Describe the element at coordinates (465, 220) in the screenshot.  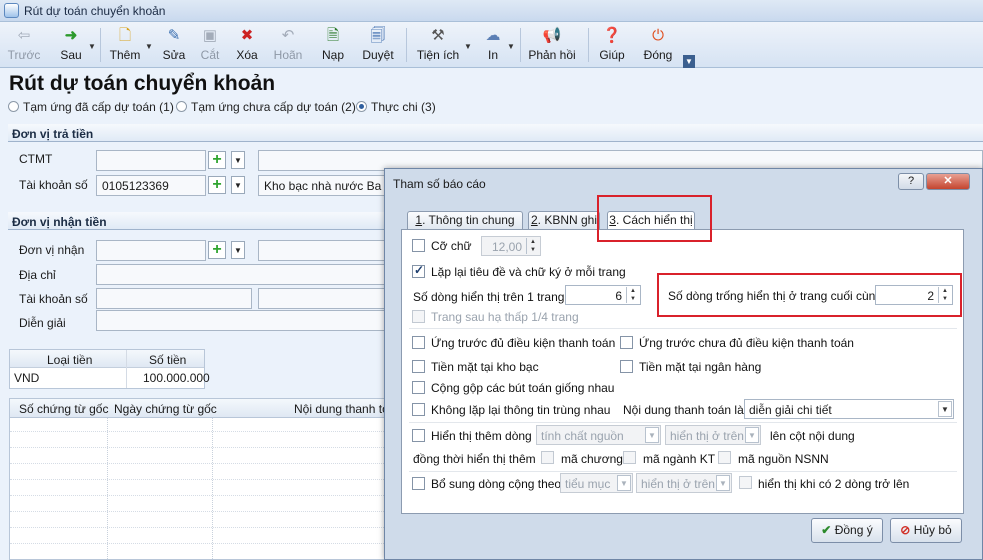
I see `tab-general-info: 1. Thông tin chung` at that location.